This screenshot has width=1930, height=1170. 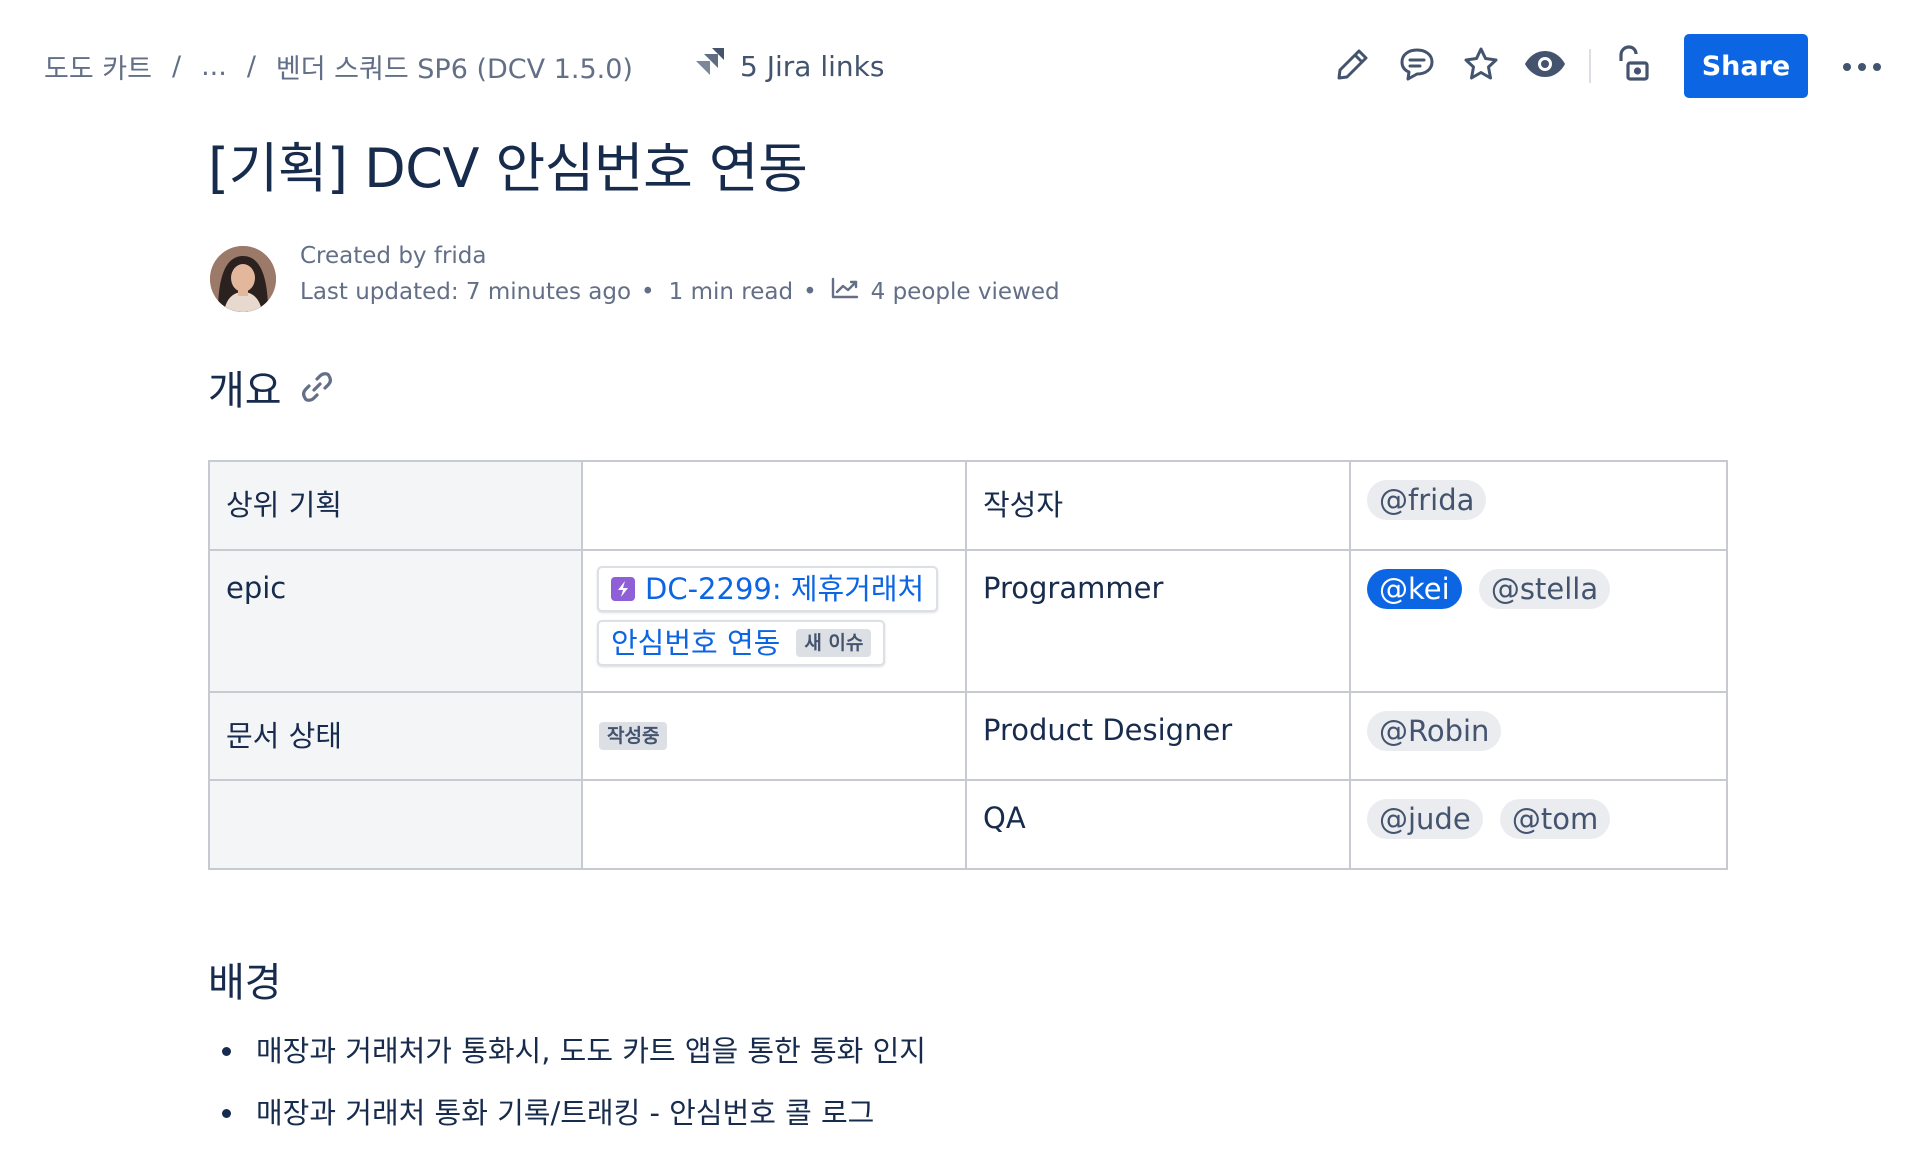 I want to click on epic-value: DC-2299: 제휴거래처 안심번호 연동 새 이슈, so click(x=774, y=621).